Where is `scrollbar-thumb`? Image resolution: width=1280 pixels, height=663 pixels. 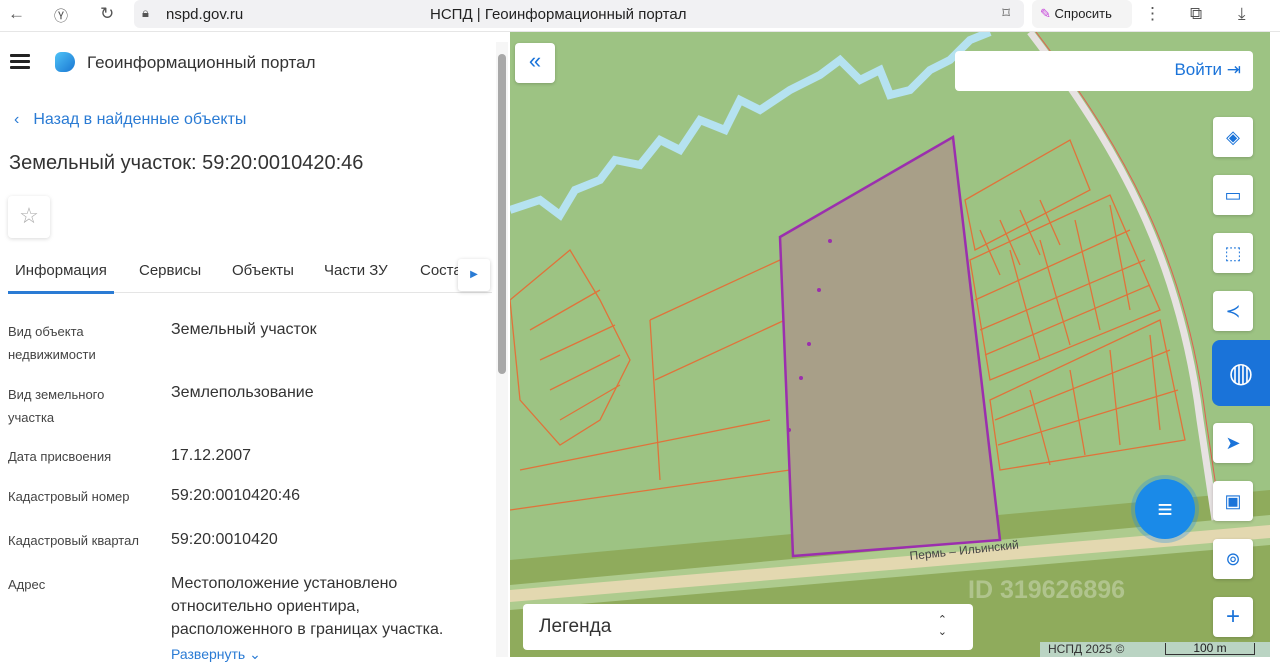 scrollbar-thumb is located at coordinates (502, 214).